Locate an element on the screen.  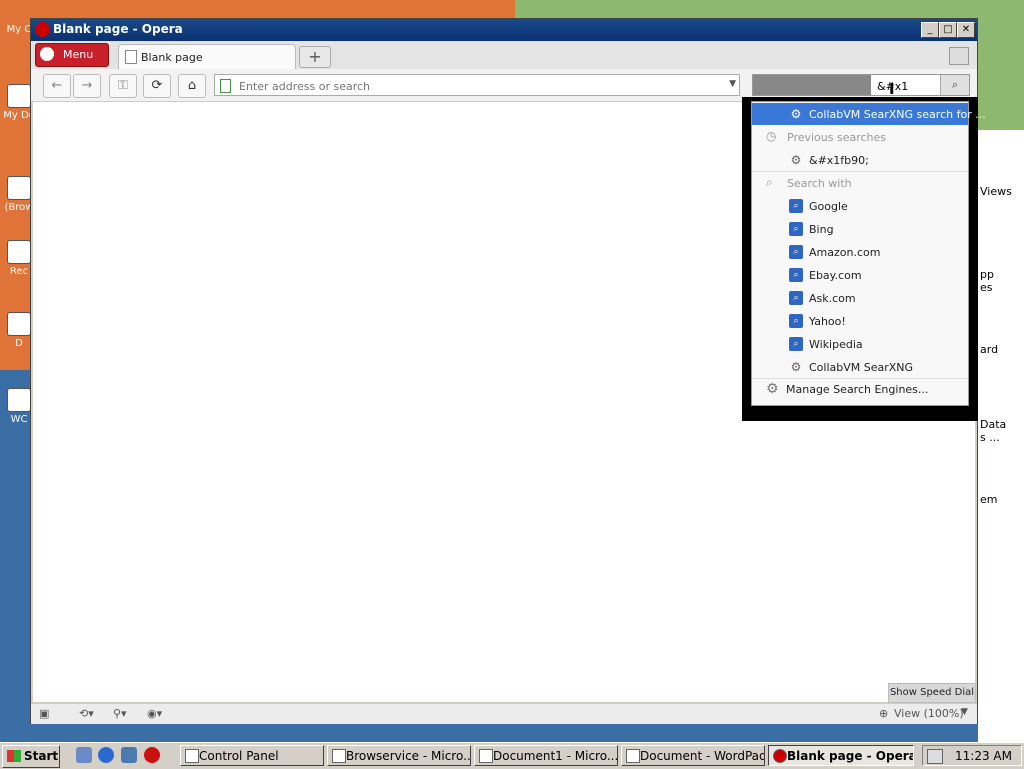
task-control-panel: Control Panel is located at coordinates (252, 755).